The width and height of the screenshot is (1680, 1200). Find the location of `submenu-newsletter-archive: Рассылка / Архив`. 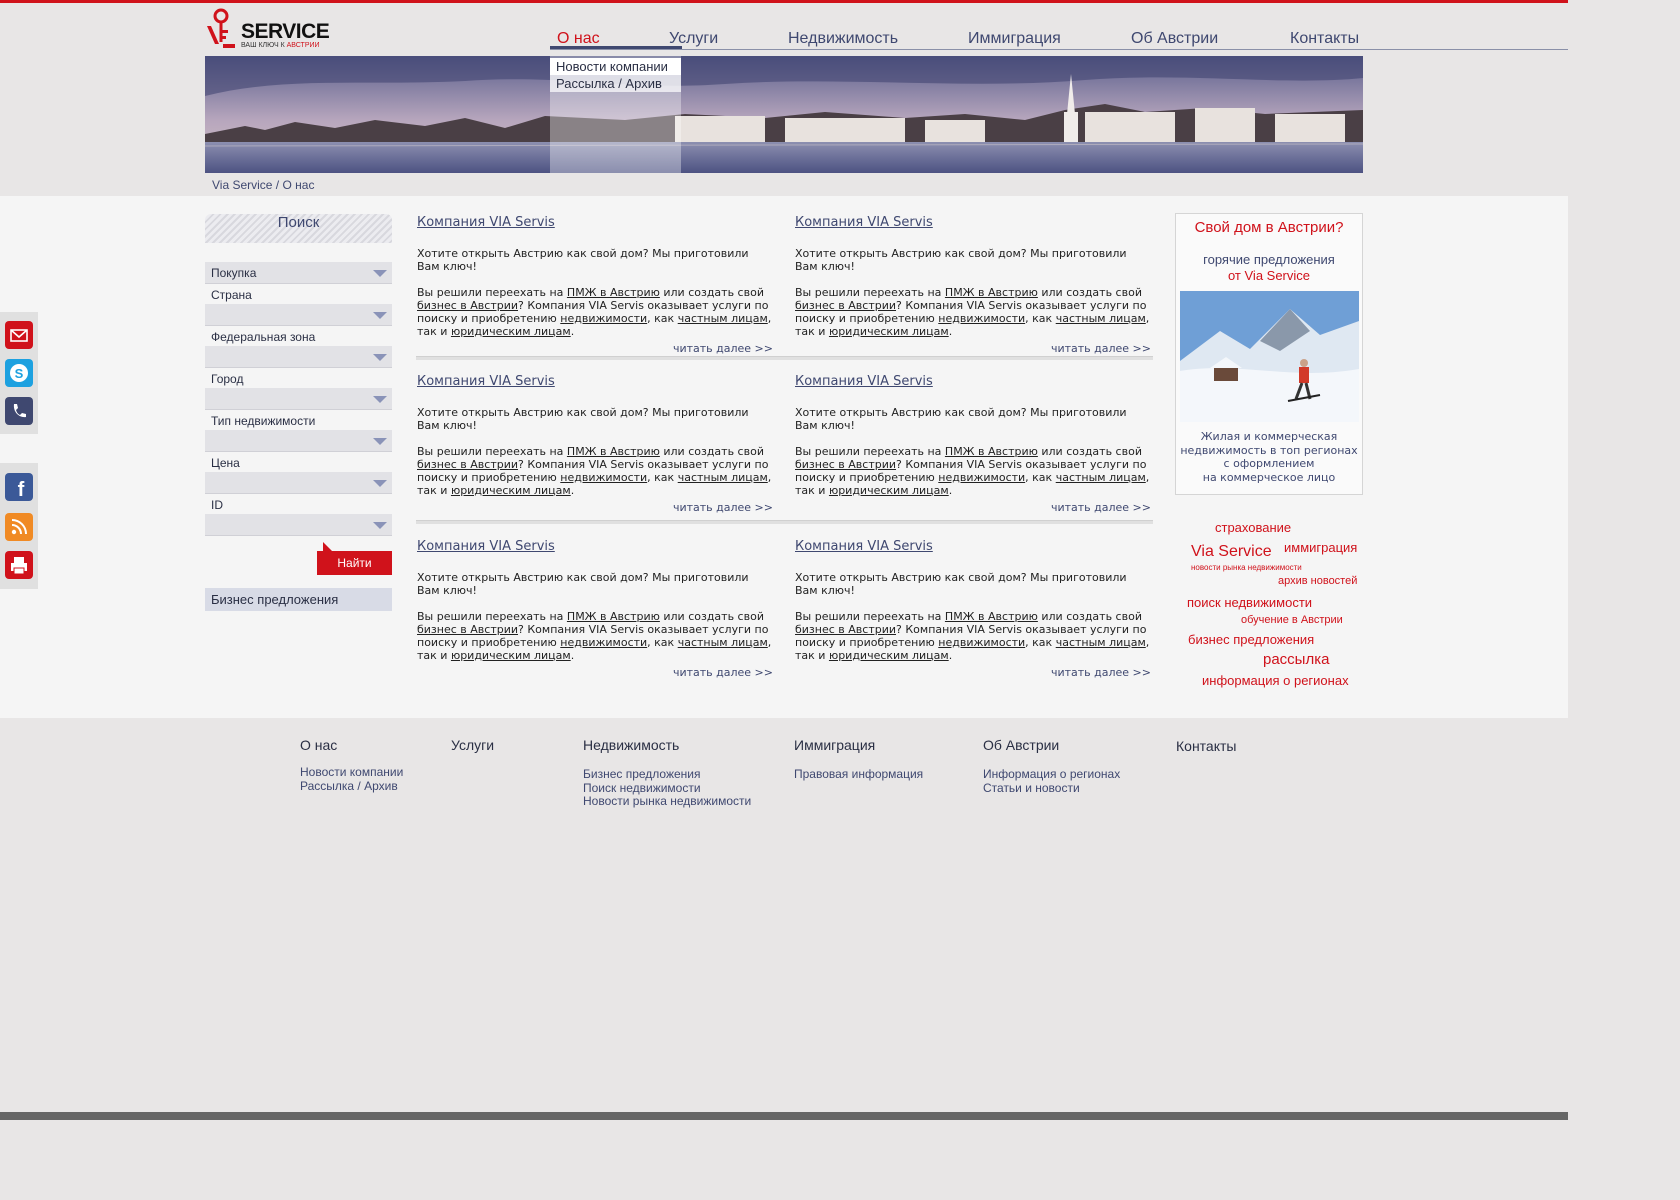

submenu-newsletter-archive: Рассылка / Архив is located at coordinates (615, 83).